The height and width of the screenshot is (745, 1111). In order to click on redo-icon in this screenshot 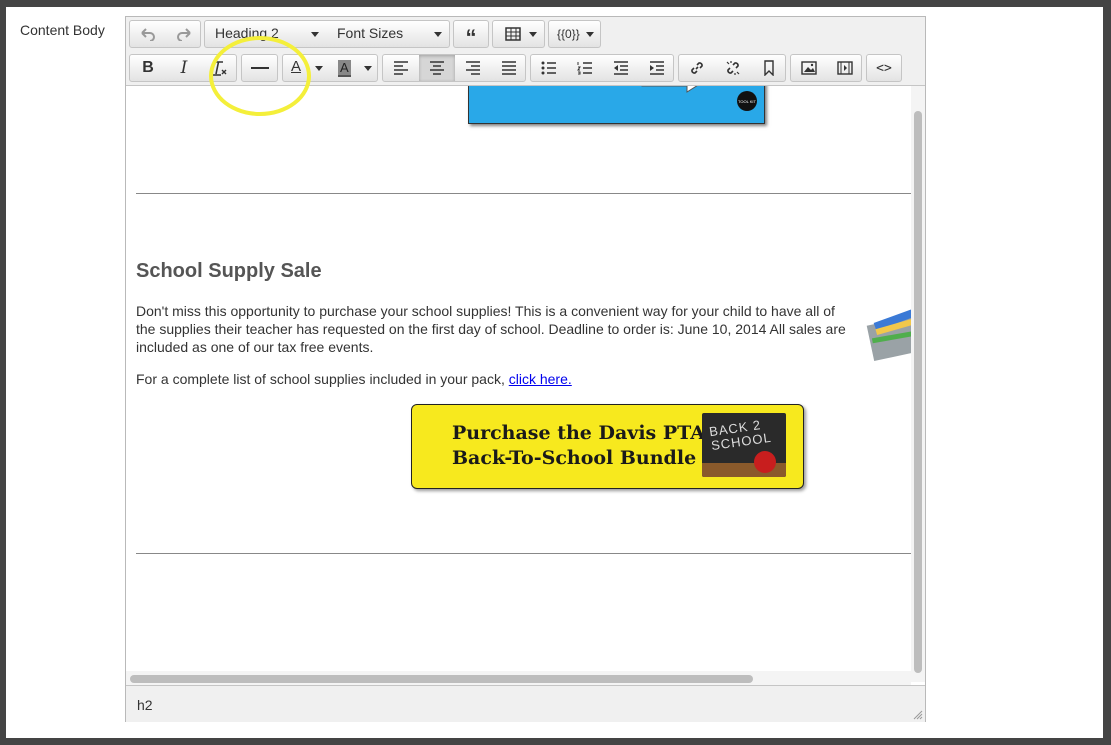, I will do `click(184, 34)`.